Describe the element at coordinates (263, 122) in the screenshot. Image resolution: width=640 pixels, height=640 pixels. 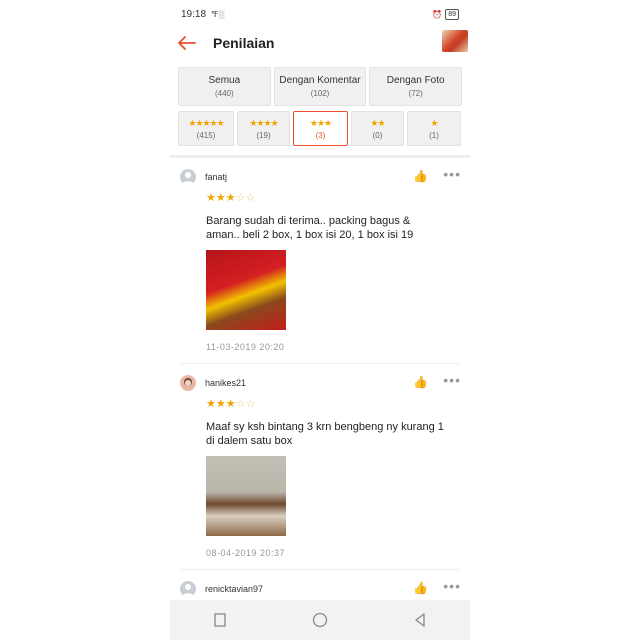
I see `star-icon: ★★★★` at that location.